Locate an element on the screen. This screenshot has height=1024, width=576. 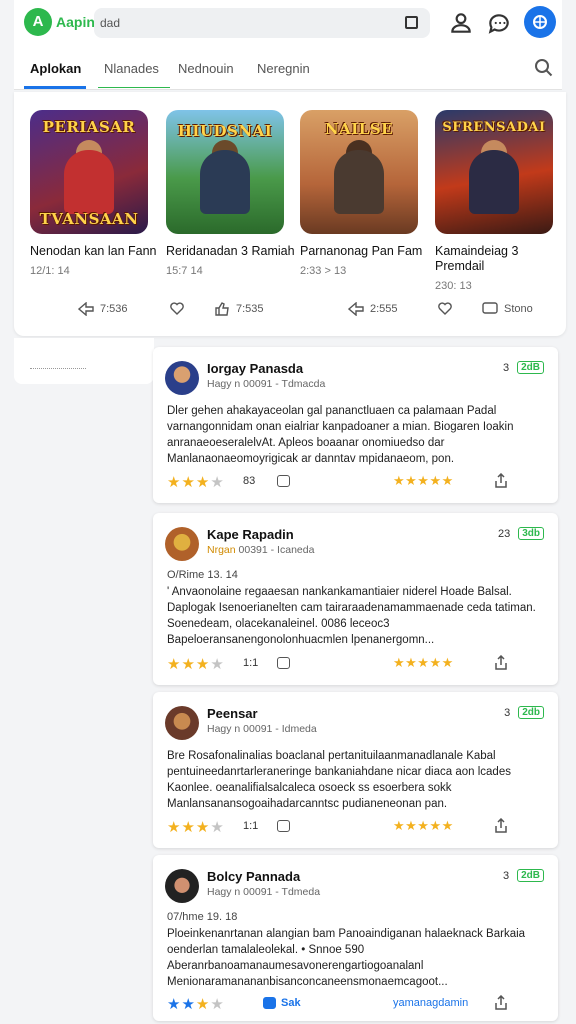
fullscreen-icon is located at coordinates (411, 22).